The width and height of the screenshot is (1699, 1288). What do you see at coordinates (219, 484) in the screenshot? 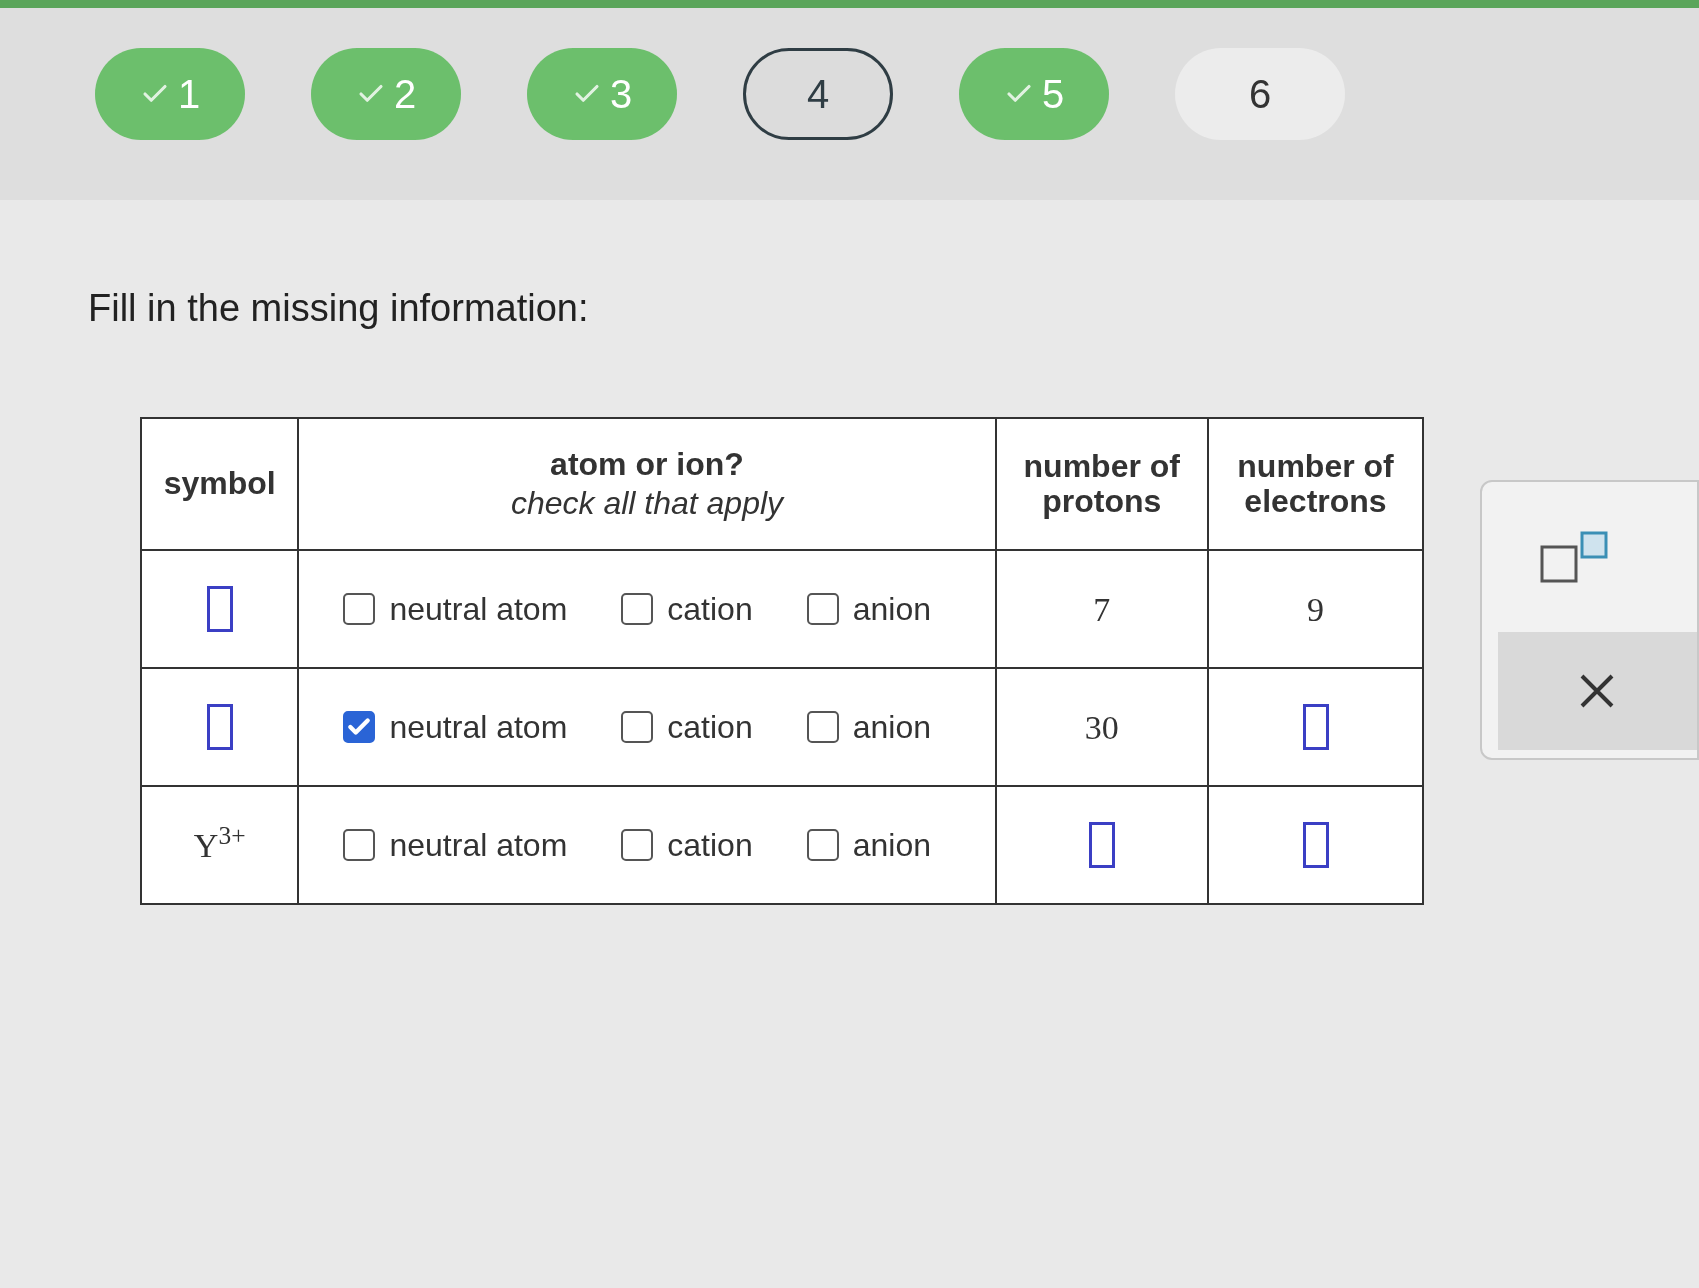
I see `column-header: symbol` at bounding box center [219, 484].